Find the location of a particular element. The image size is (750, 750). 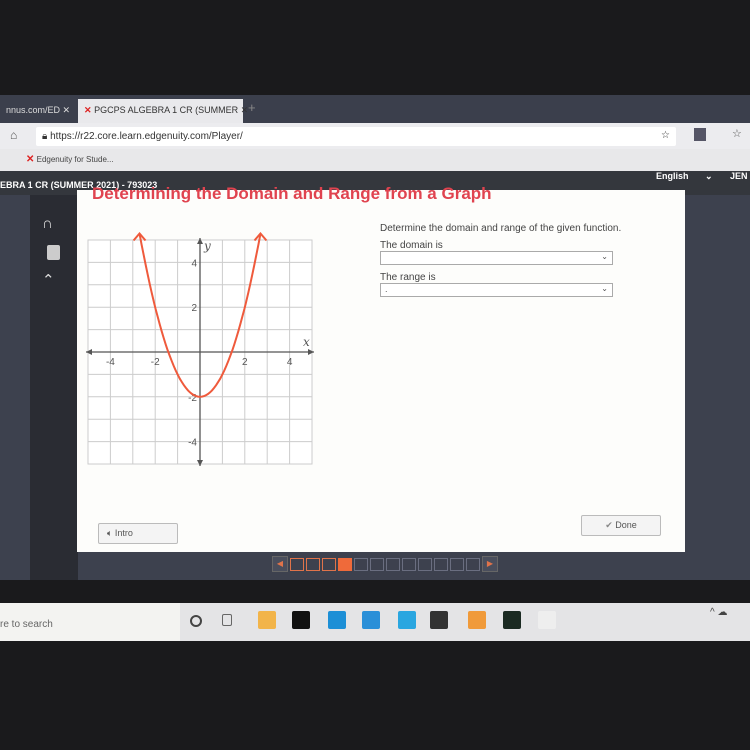

graph: -4 -2 2 442-2-4xy is located at coordinates (200, 349).